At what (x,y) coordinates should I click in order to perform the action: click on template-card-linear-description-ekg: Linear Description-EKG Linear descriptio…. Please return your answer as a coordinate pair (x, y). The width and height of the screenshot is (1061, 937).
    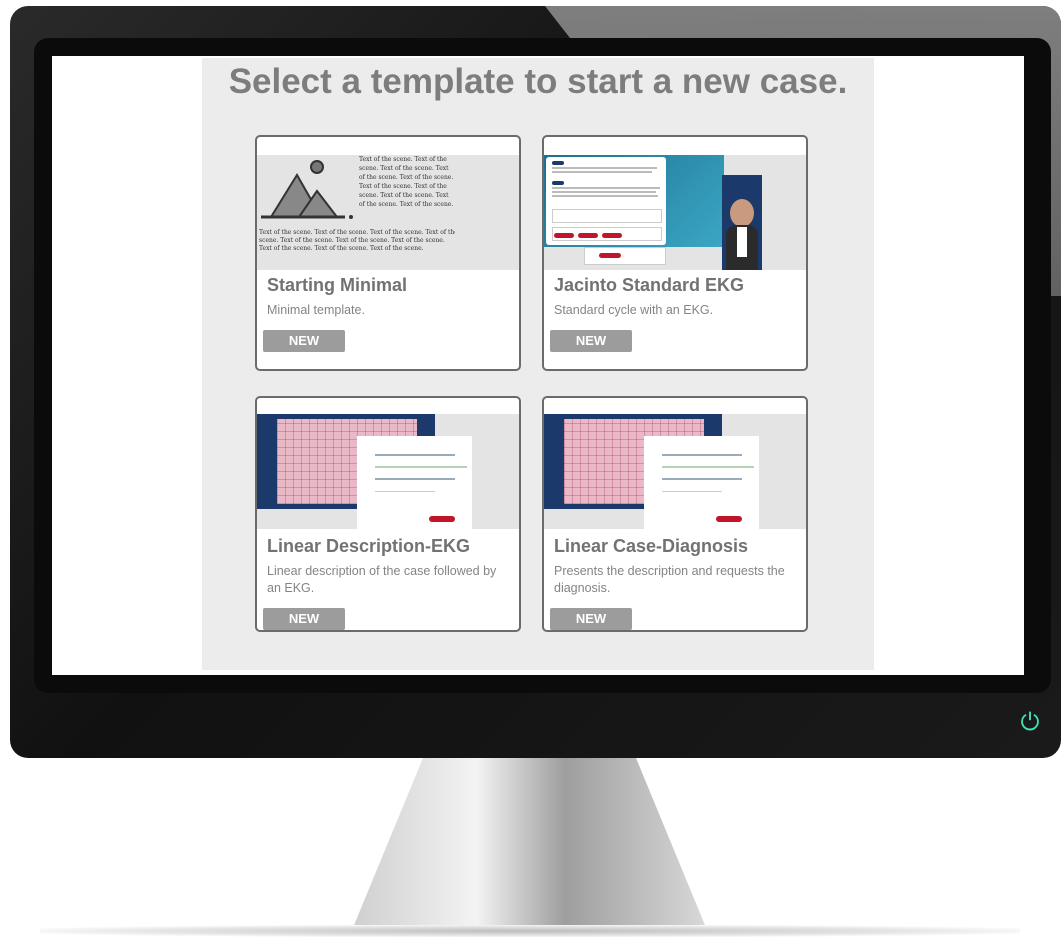
    Looking at the image, I should click on (388, 514).